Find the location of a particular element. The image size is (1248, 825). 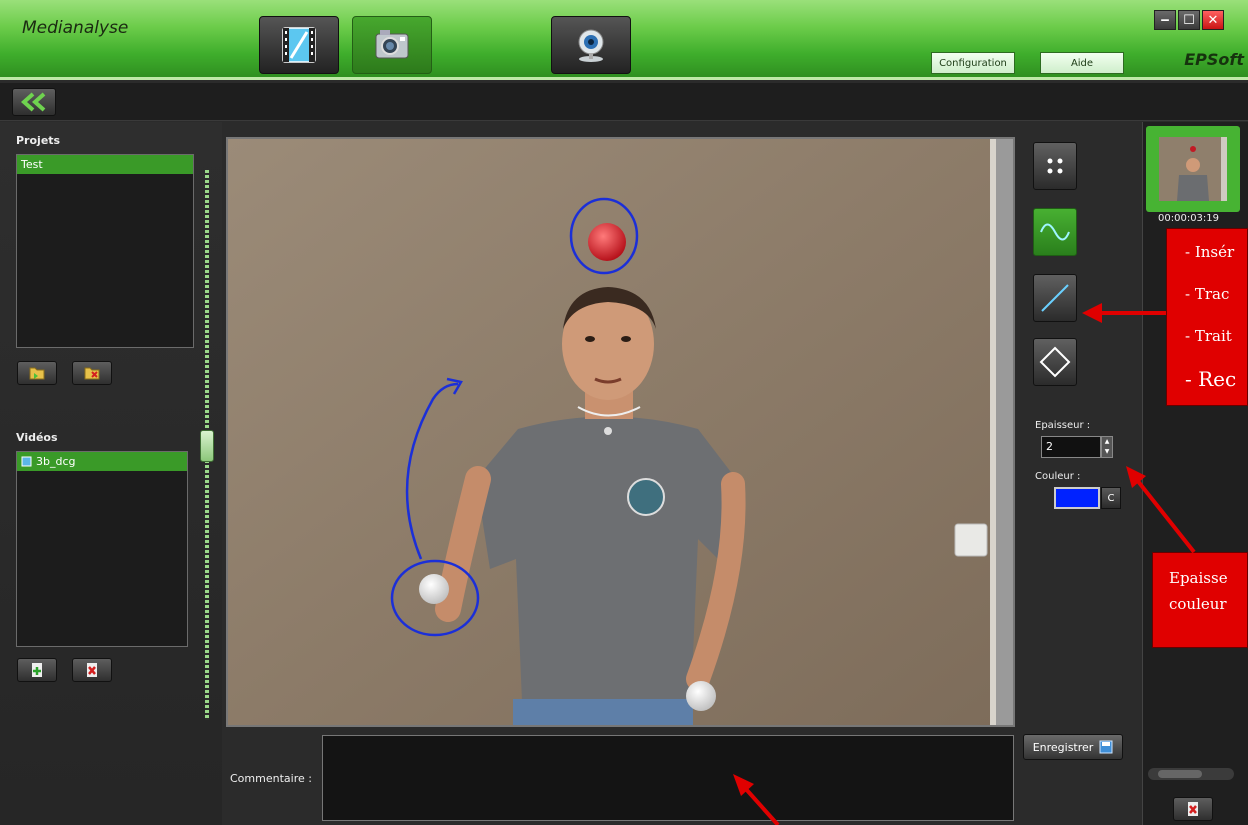

photo-mode-button is located at coordinates (392, 45).